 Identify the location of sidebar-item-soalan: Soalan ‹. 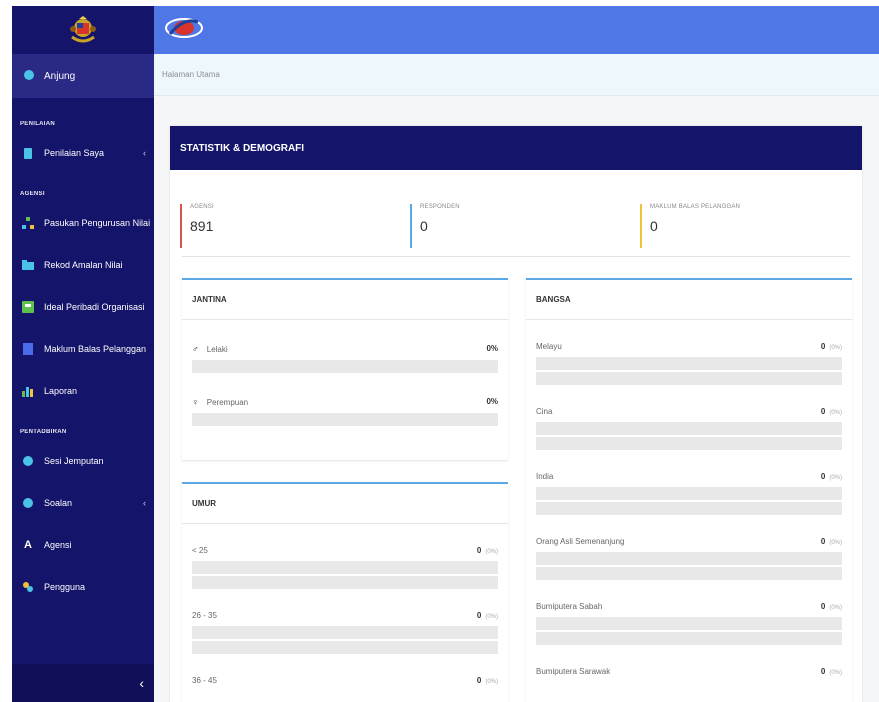
(83, 503).